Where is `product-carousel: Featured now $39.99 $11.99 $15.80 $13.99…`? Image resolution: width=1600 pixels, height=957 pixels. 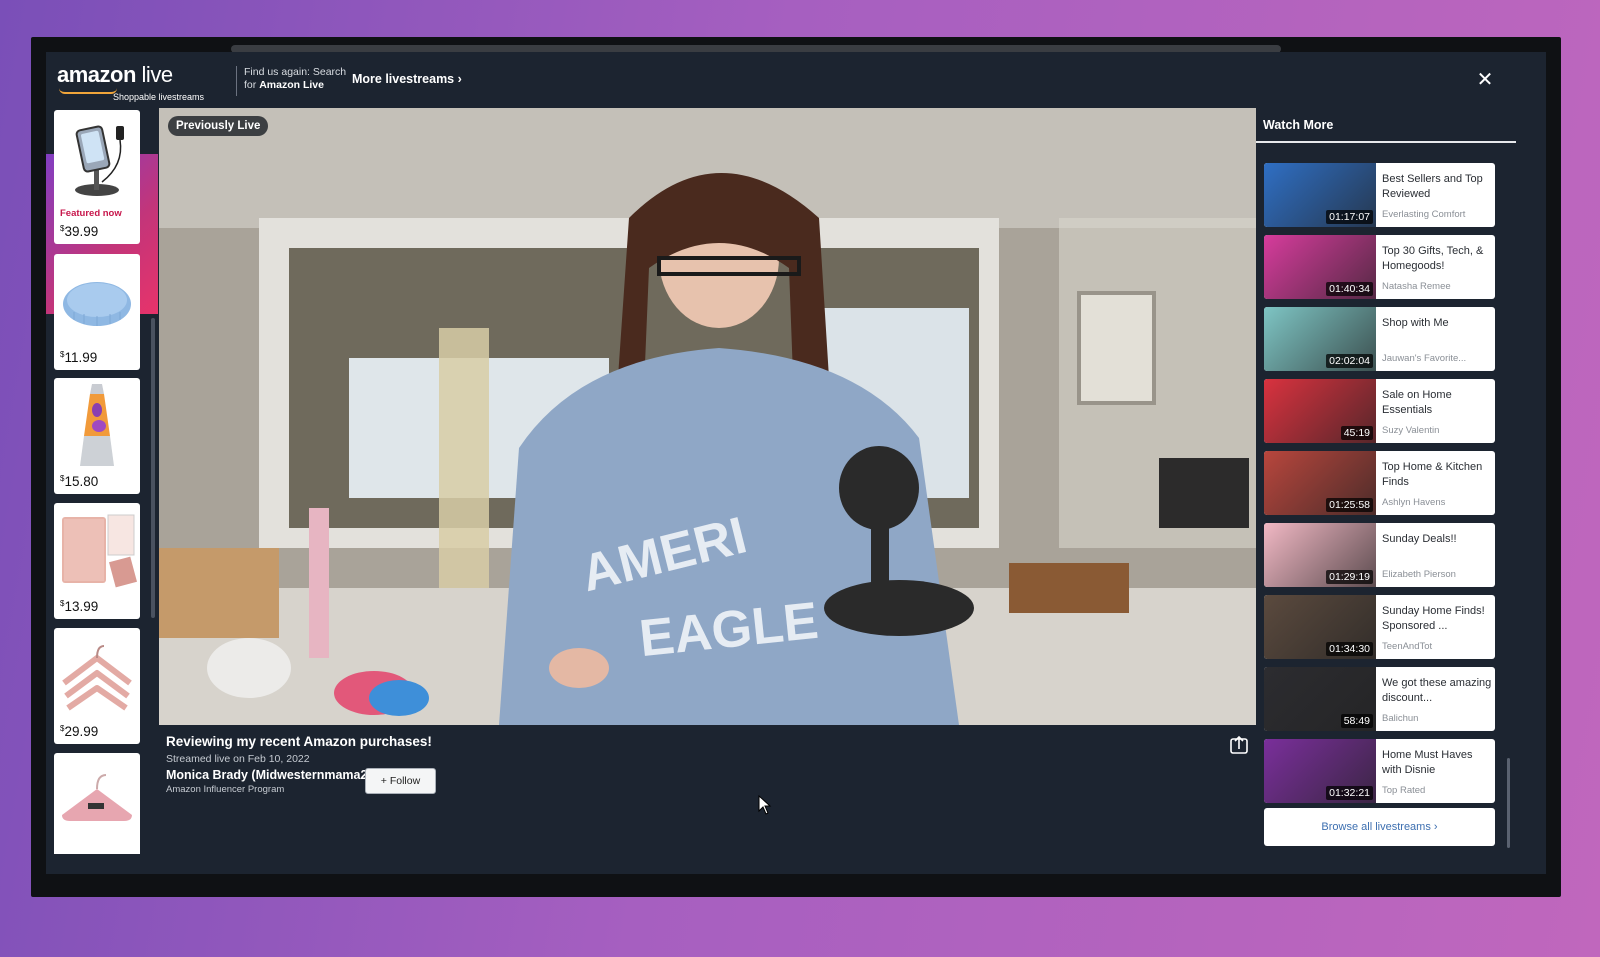
product-carousel: Featured now $39.99 $11.99 $15.80 $13.99… is located at coordinates (102, 481).